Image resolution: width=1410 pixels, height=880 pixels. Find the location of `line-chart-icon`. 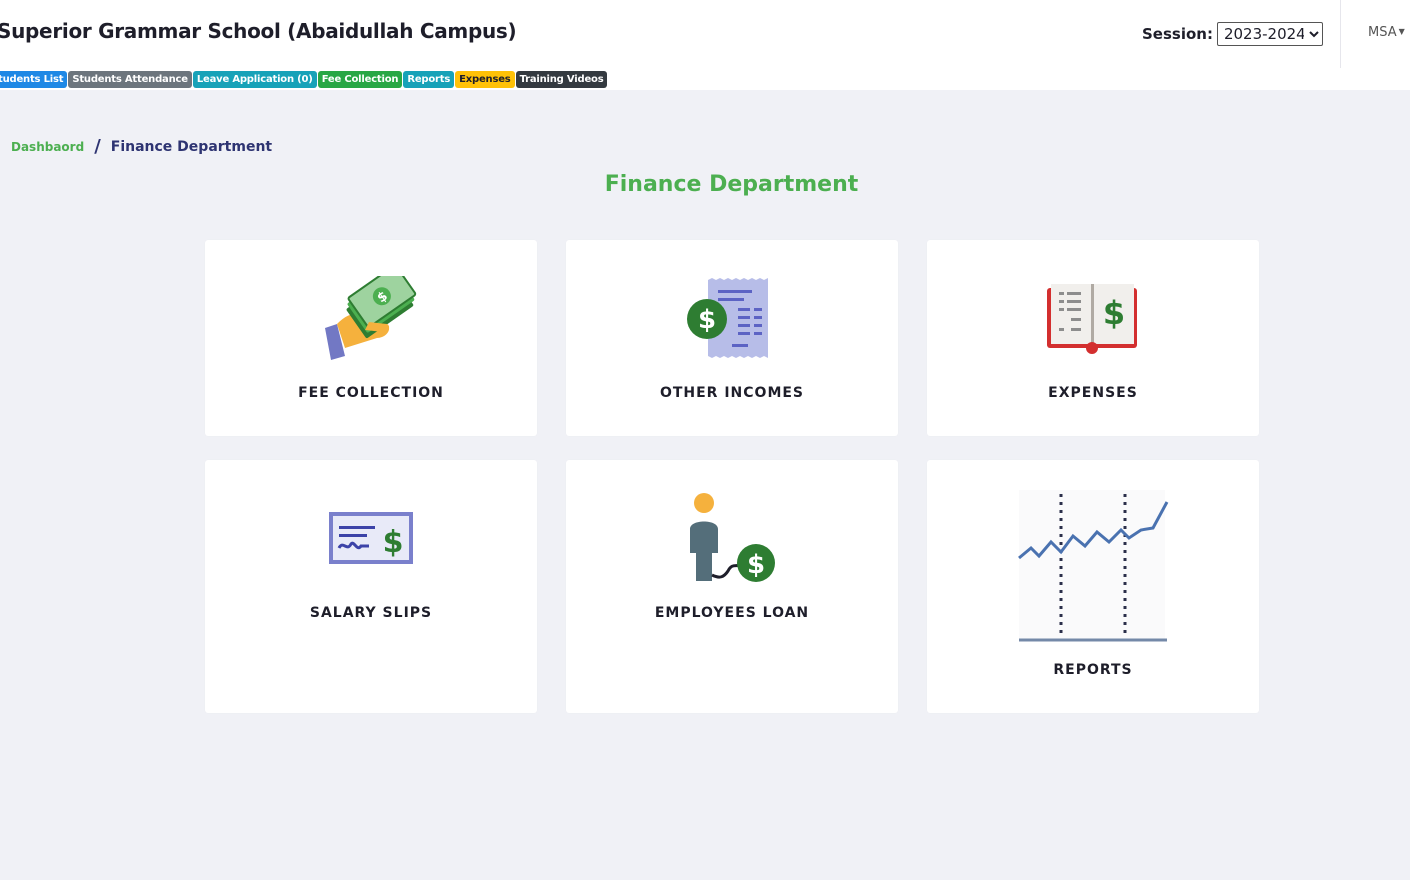

line-chart-icon is located at coordinates (1093, 566).